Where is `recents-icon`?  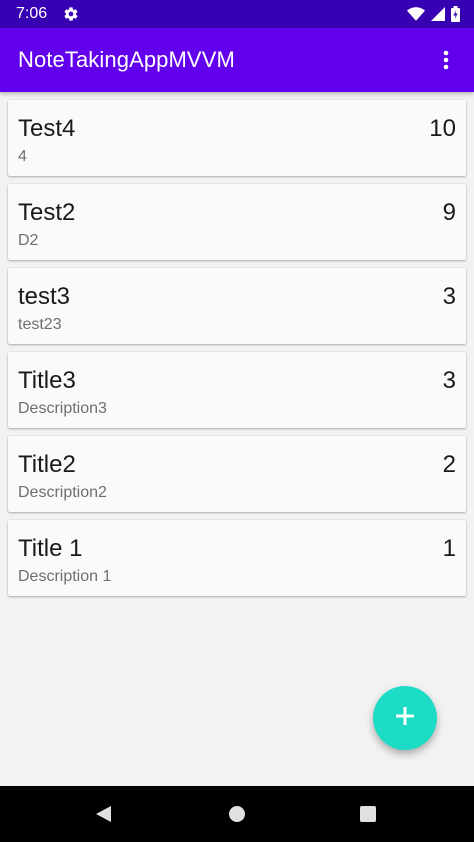 recents-icon is located at coordinates (368, 814).